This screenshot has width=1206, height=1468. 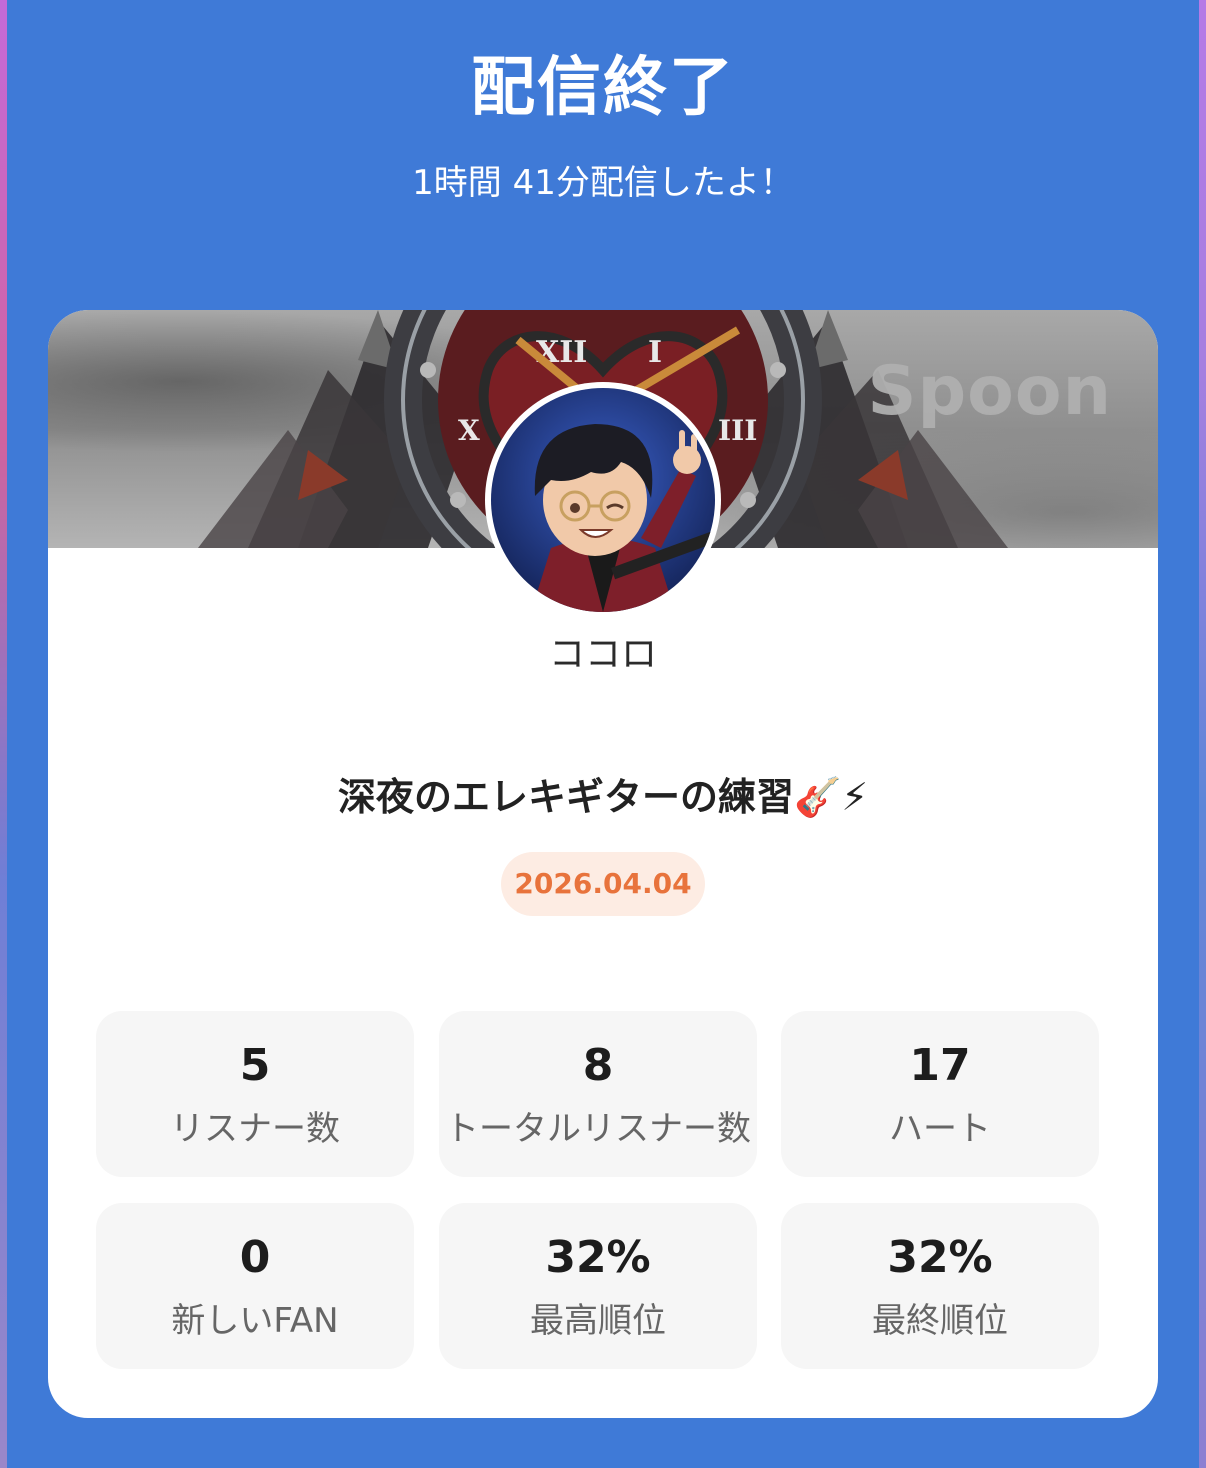 What do you see at coordinates (469, 430) in the screenshot?
I see `svg-text: X` at bounding box center [469, 430].